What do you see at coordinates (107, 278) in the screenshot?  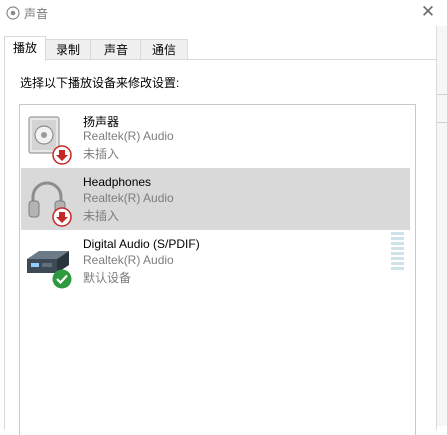 I see `device-status: 默认设备` at bounding box center [107, 278].